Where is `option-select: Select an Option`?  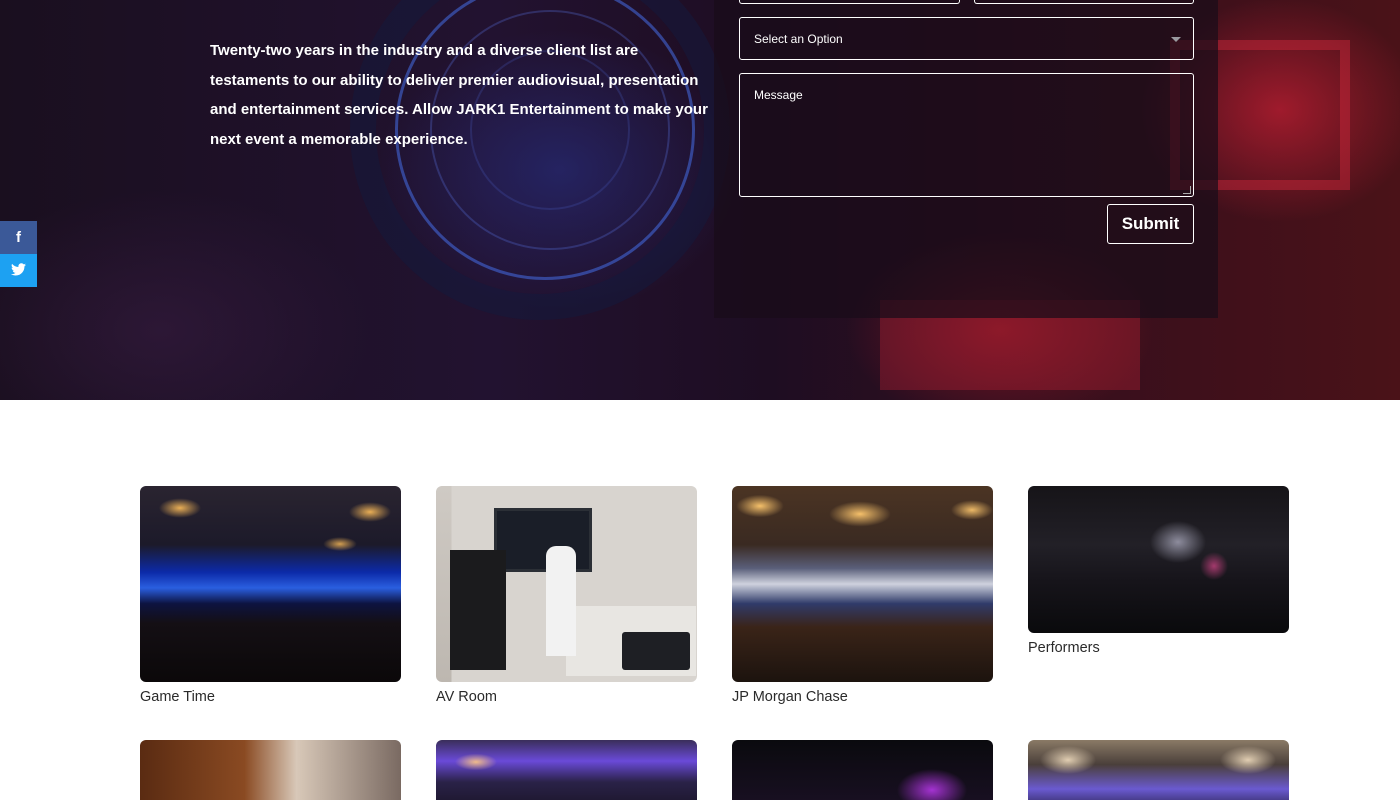
option-select: Select an Option is located at coordinates (966, 38).